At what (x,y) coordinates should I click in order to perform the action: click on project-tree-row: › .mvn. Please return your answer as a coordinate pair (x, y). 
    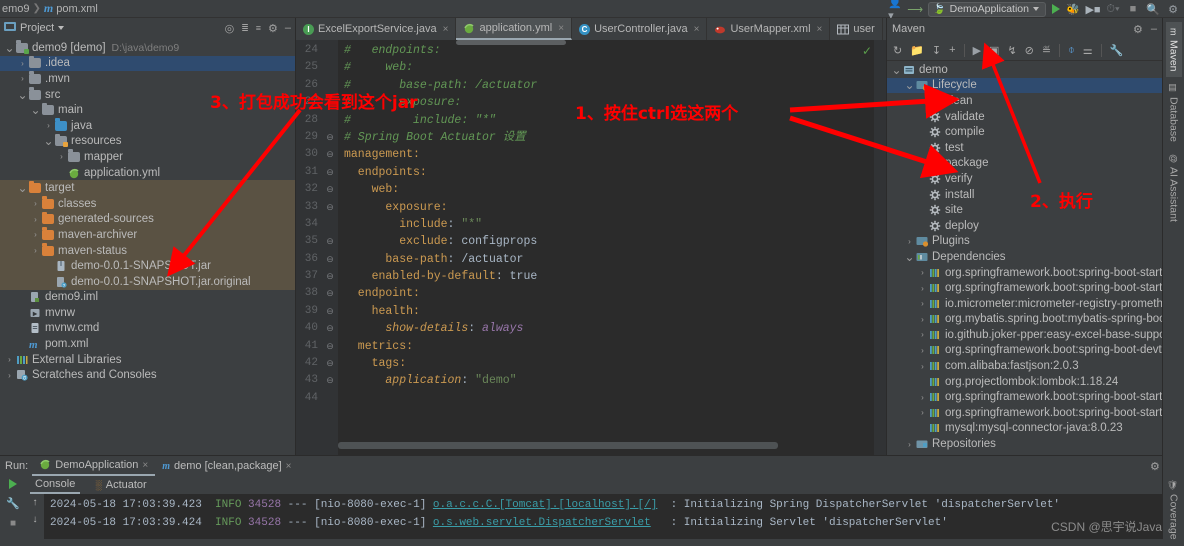
    Looking at the image, I should click on (147, 79).